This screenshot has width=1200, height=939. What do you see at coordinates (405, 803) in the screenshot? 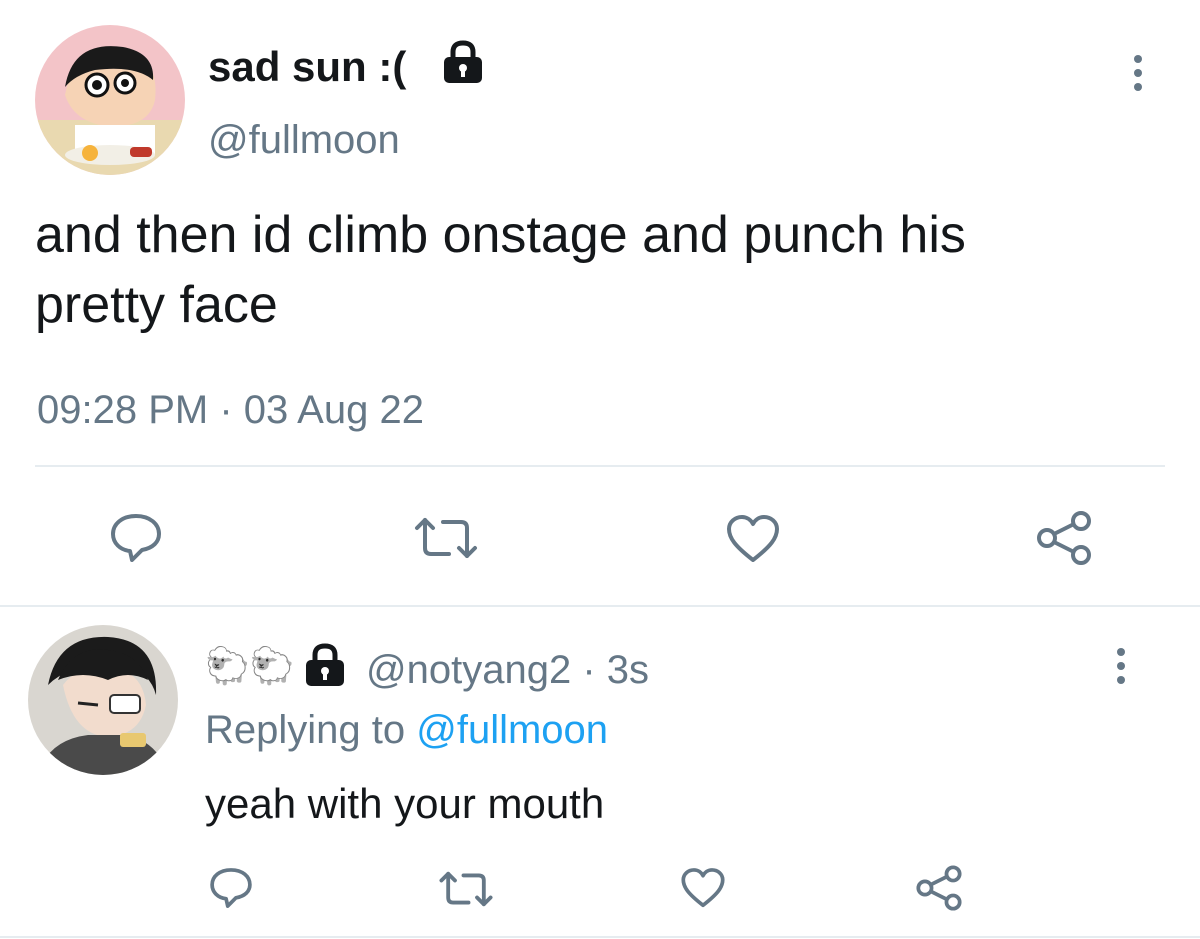
I see `reply-text: yeah with your mouth` at bounding box center [405, 803].